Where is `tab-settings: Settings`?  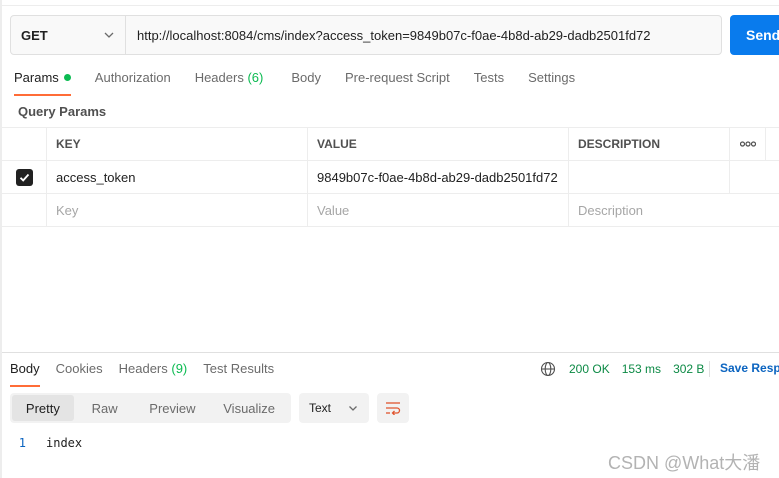 tab-settings: Settings is located at coordinates (551, 82).